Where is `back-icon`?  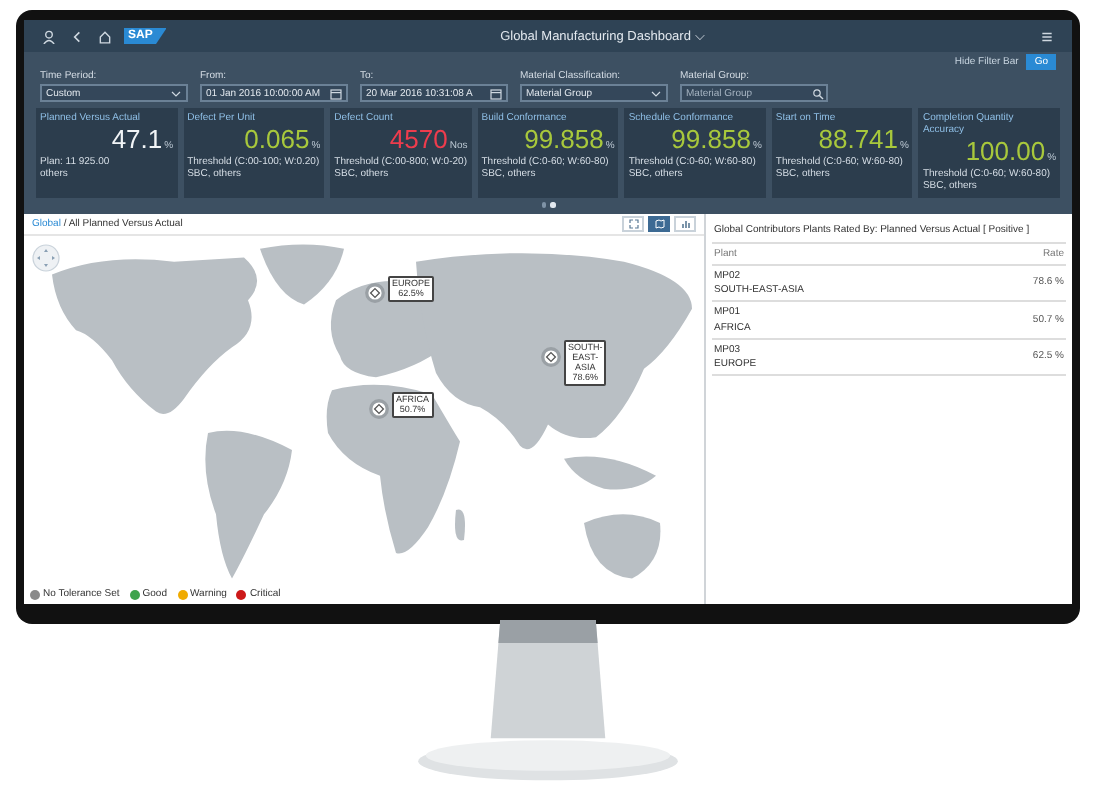
back-icon is located at coordinates (77, 36).